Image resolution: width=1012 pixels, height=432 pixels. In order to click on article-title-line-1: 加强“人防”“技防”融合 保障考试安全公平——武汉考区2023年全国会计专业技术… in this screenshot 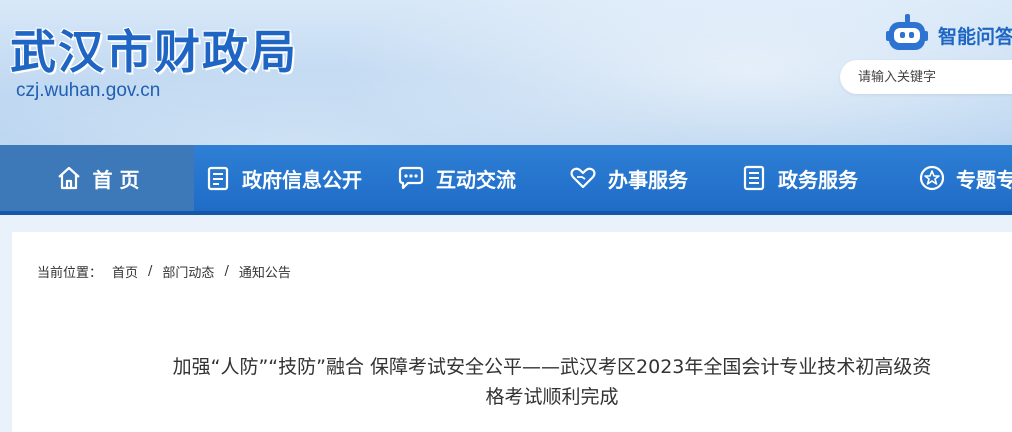, I will do `click(552, 367)`.